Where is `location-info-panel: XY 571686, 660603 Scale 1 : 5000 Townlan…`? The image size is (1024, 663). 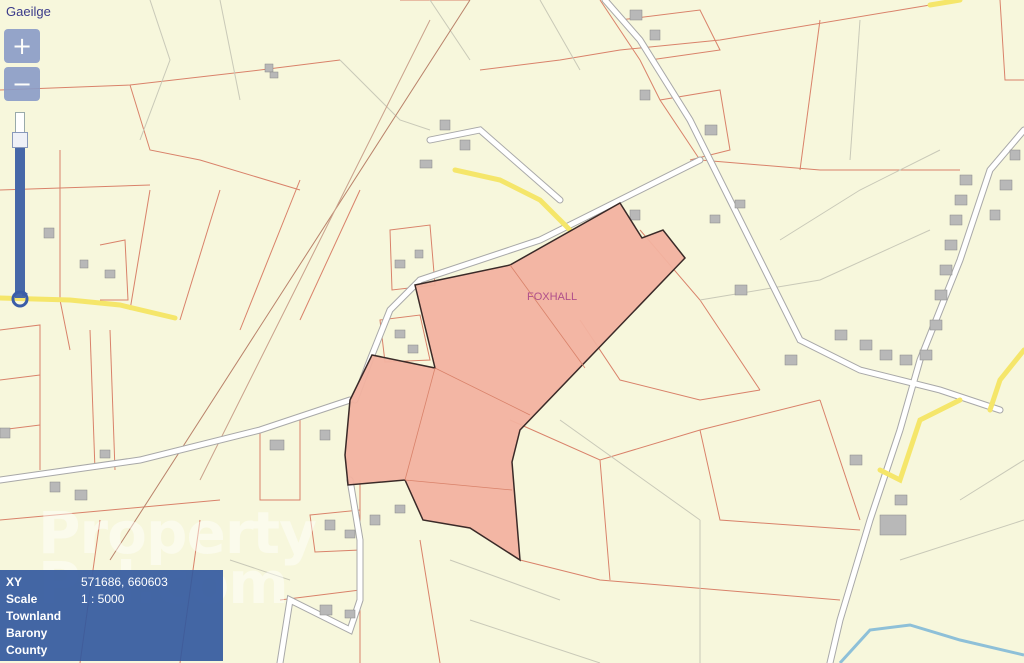
location-info-panel: XY 571686, 660603 Scale 1 : 5000 Townlan… is located at coordinates (111, 615).